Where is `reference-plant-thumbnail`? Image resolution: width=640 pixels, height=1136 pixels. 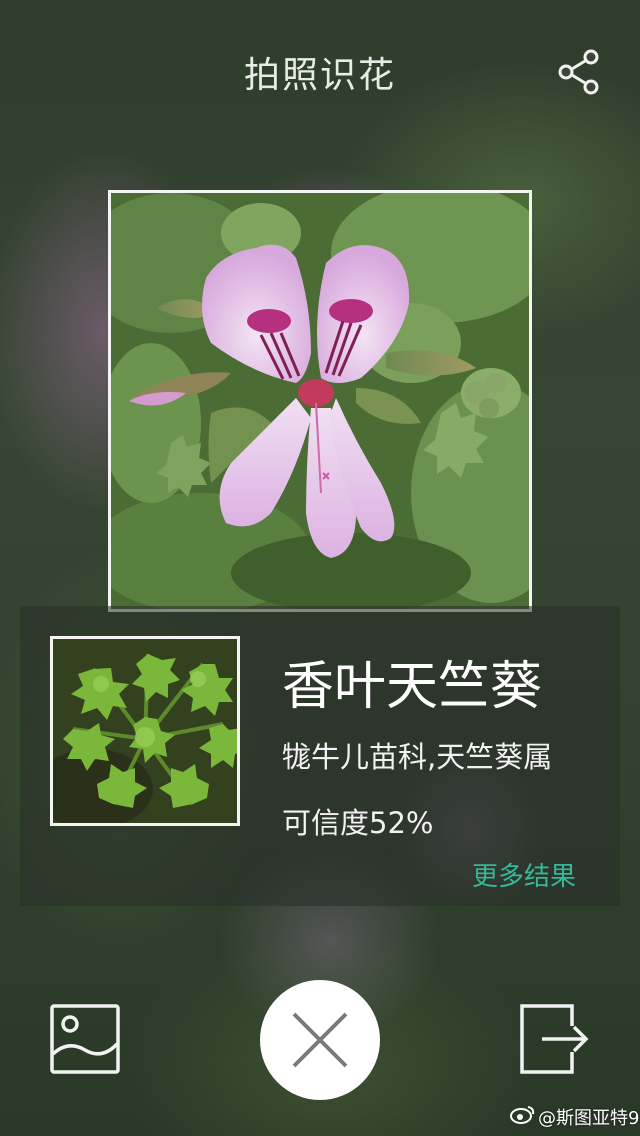
reference-plant-thumbnail is located at coordinates (145, 731).